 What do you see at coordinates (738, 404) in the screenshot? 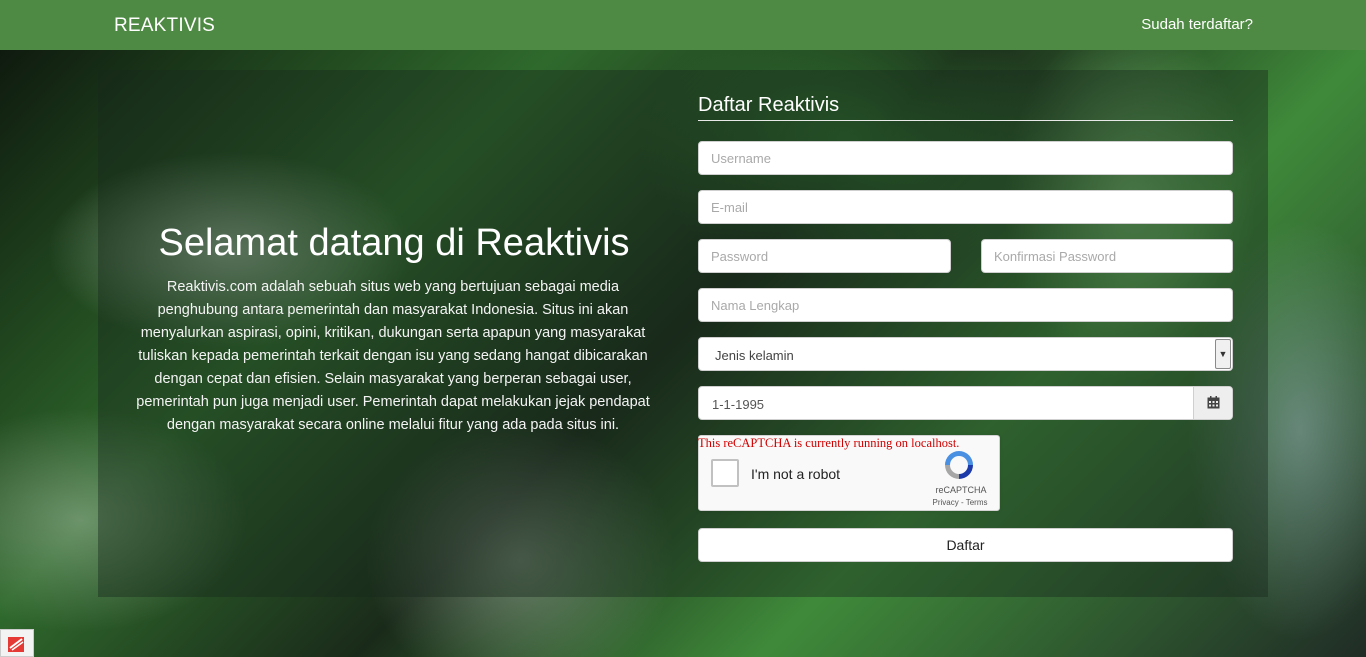
I see `birthdate-value: 1-1-1995` at bounding box center [738, 404].